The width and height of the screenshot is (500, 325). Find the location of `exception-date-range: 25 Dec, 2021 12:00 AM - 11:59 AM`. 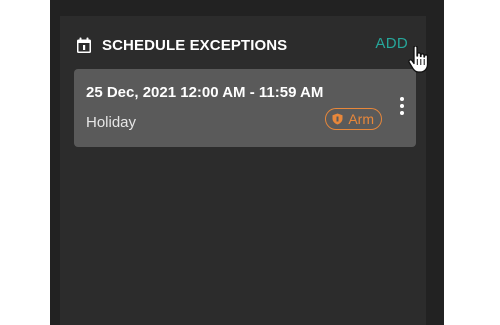

exception-date-range: 25 Dec, 2021 12:00 AM - 11:59 AM is located at coordinates (205, 92).